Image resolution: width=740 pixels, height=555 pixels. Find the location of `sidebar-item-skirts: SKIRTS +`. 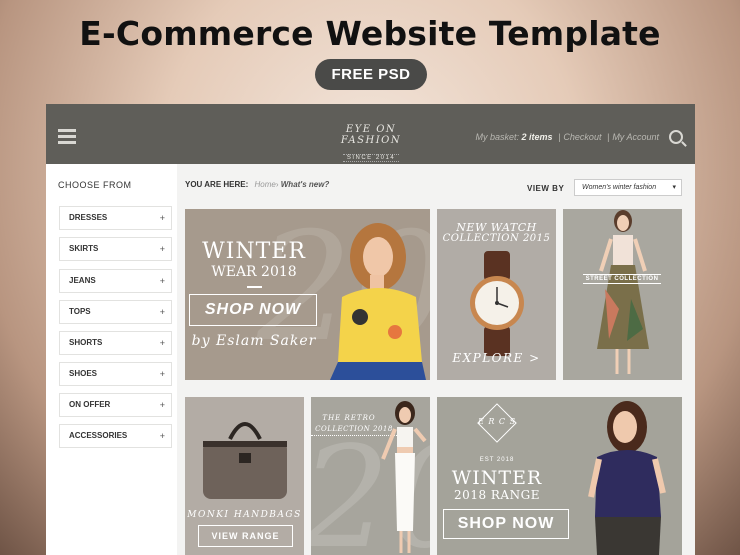

sidebar-item-skirts: SKIRTS + is located at coordinates (115, 249).